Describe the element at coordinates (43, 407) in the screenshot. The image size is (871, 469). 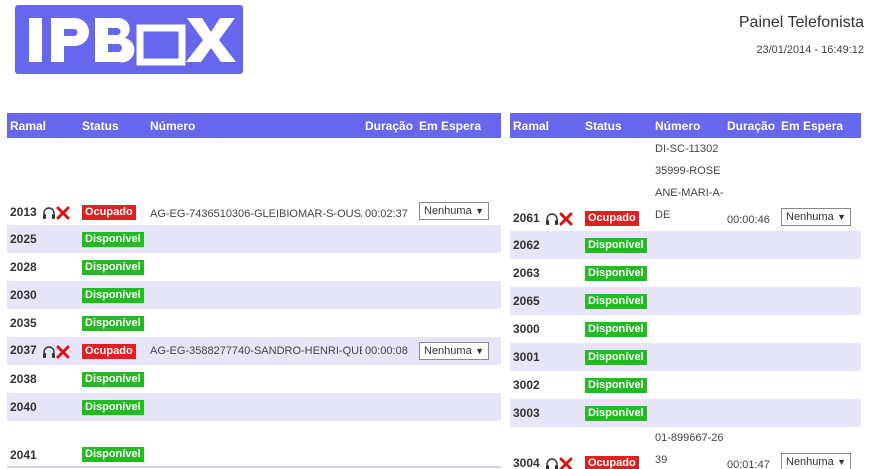
I see `cell-ramal: 2040` at that location.